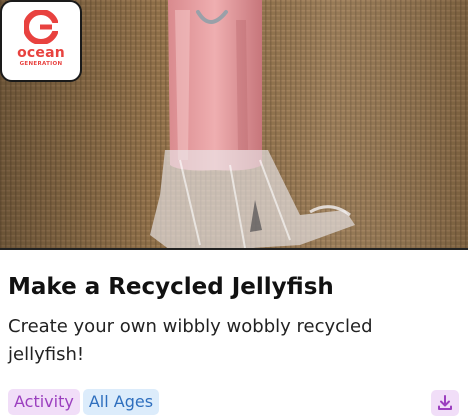 The height and width of the screenshot is (420, 468). I want to click on tag-activity: Activity, so click(44, 402).